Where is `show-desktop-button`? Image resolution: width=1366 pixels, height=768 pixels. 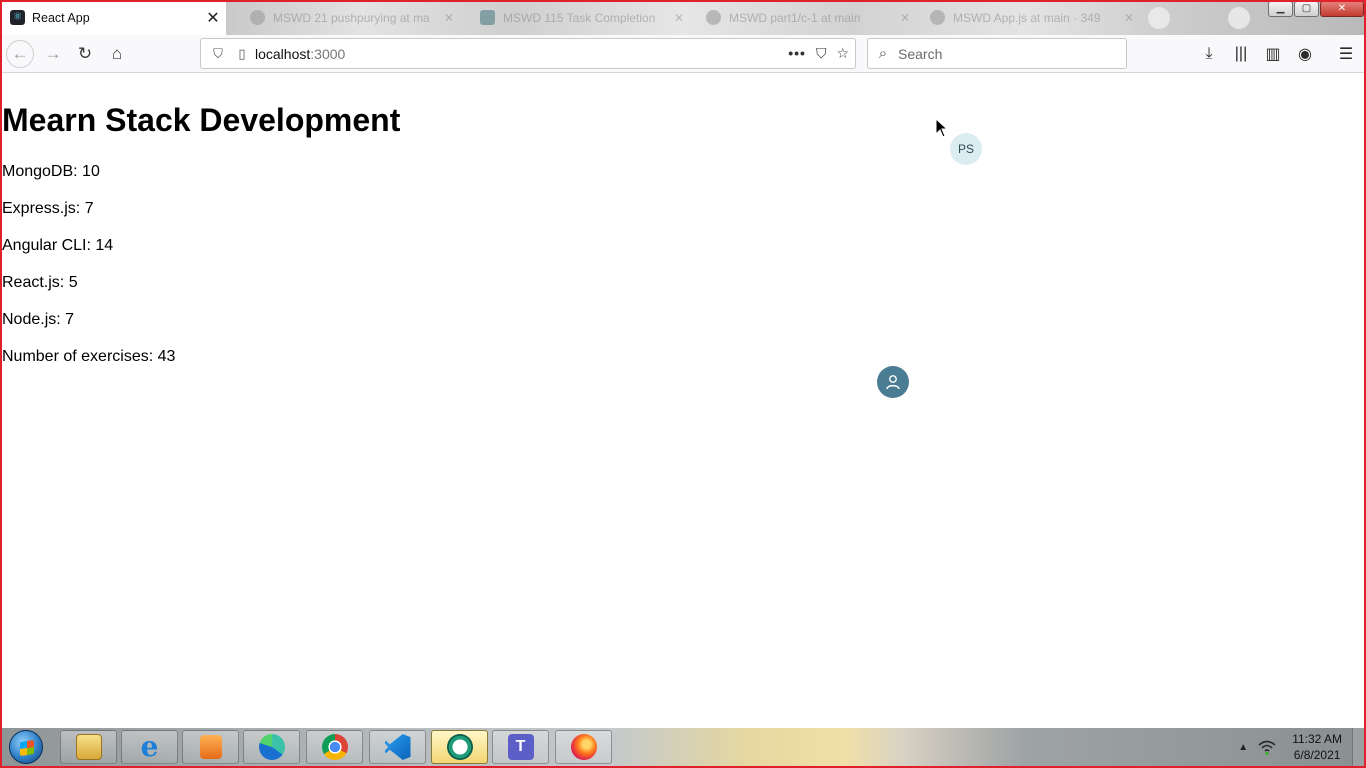 show-desktop-button is located at coordinates (1358, 747).